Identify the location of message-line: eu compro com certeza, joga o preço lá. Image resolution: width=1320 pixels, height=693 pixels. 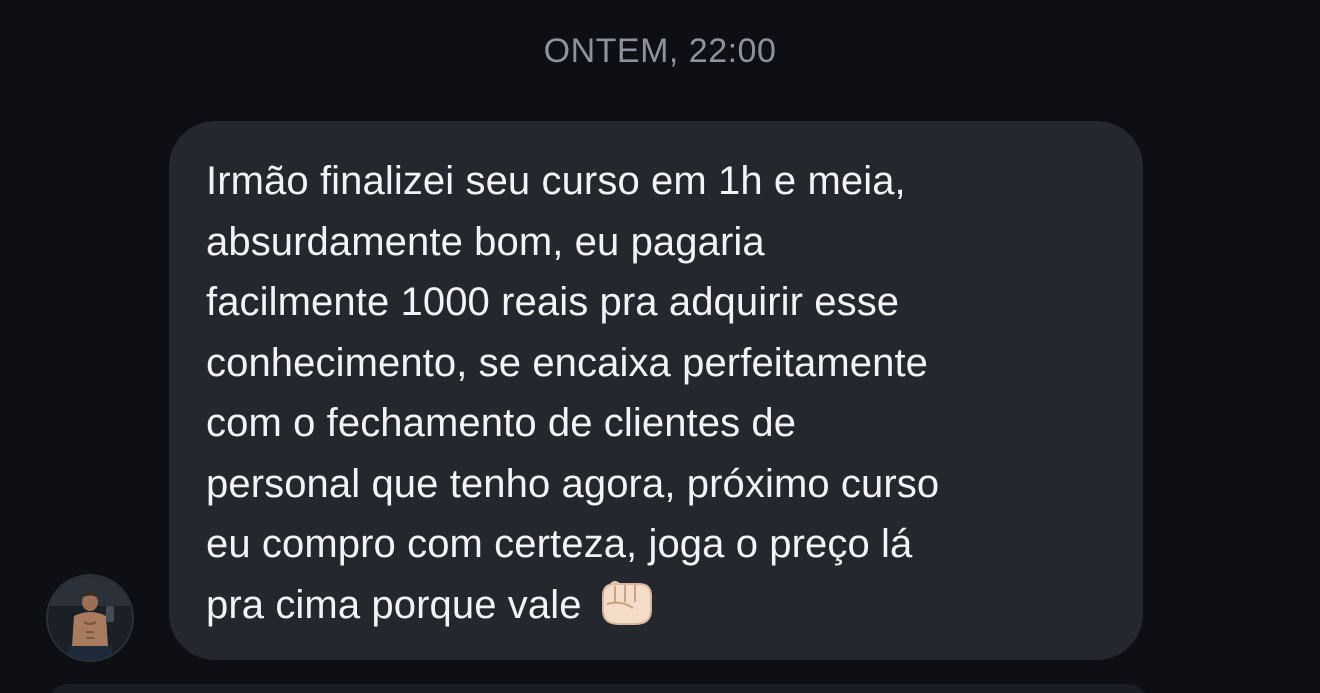
(559, 544).